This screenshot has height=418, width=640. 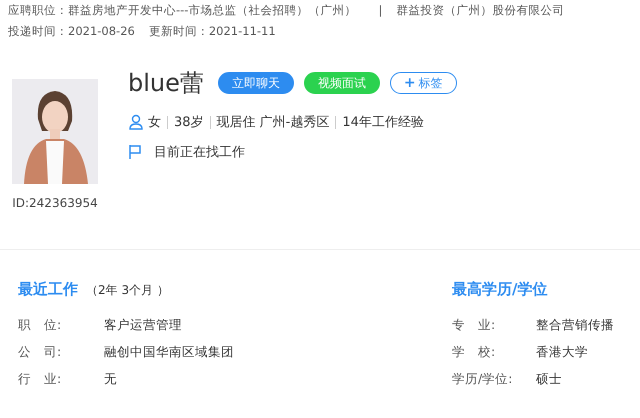 What do you see at coordinates (40, 325) in the screenshot?
I see `field-label: 职 位:` at bounding box center [40, 325].